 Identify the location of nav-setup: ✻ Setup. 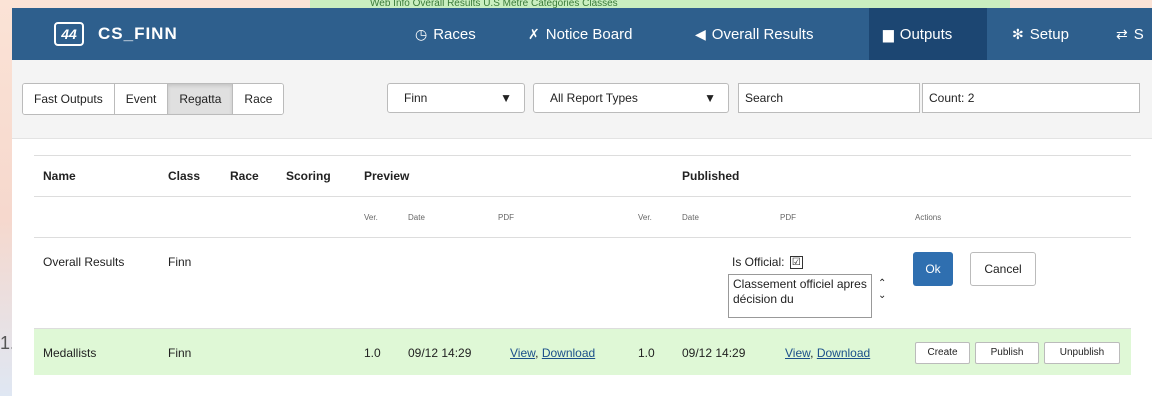
(1040, 34).